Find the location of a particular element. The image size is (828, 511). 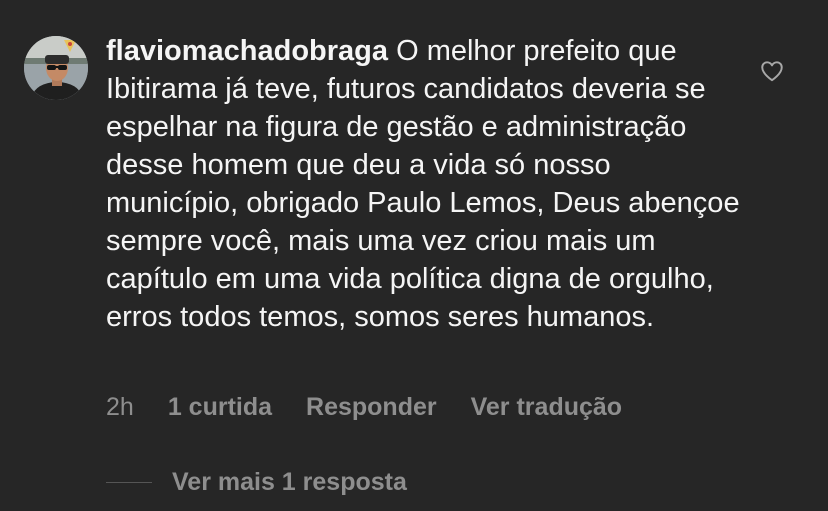

heart-icon is located at coordinates (772, 71).